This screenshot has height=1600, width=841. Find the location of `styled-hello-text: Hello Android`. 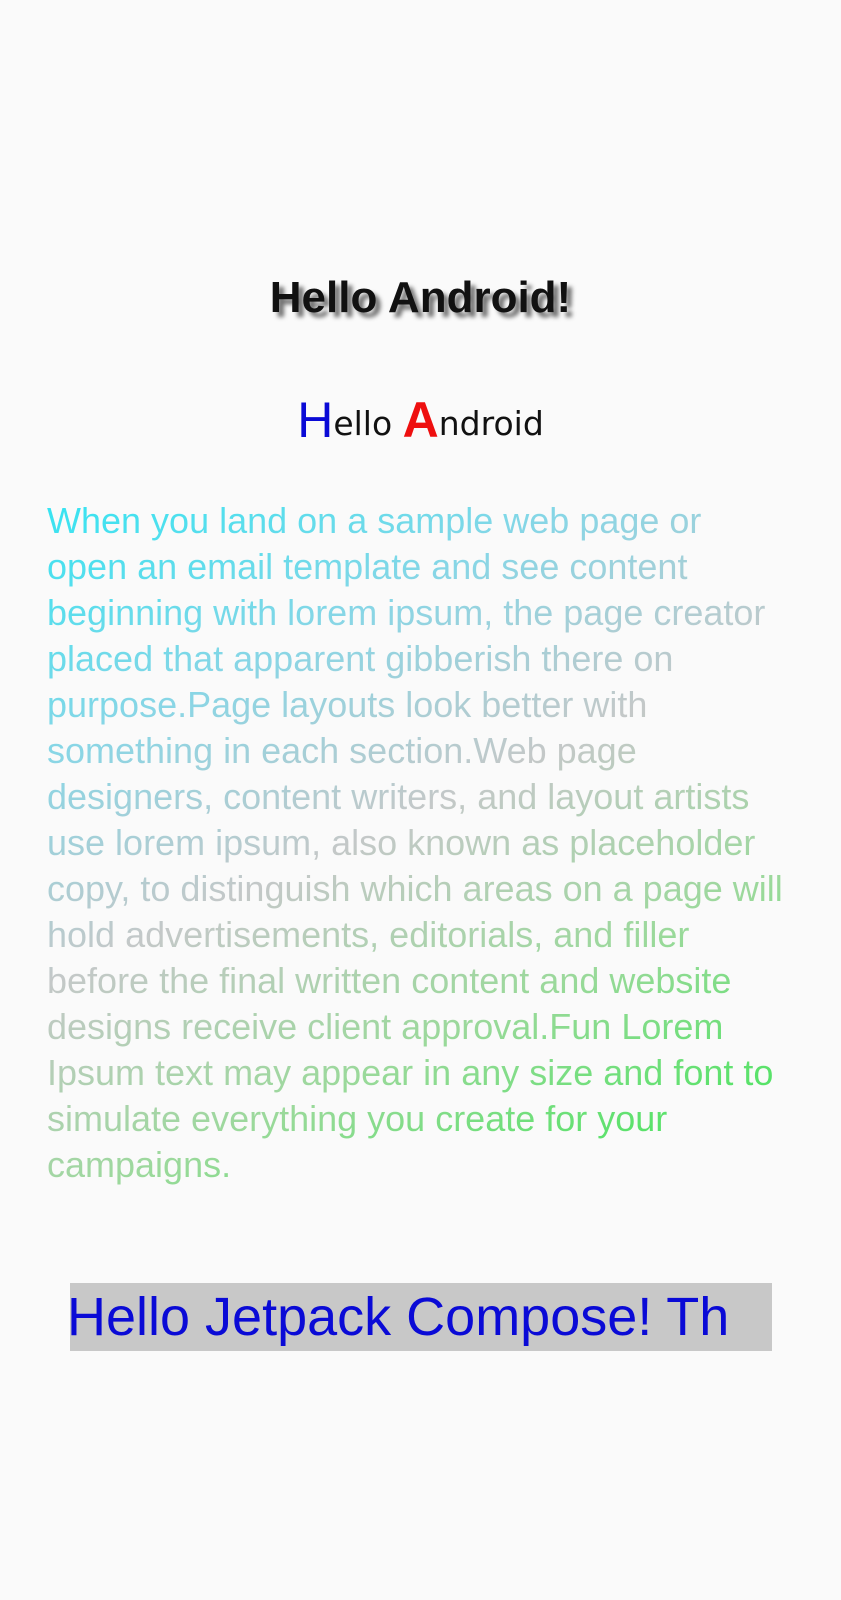

styled-hello-text: Hello Android is located at coordinates (420, 420).